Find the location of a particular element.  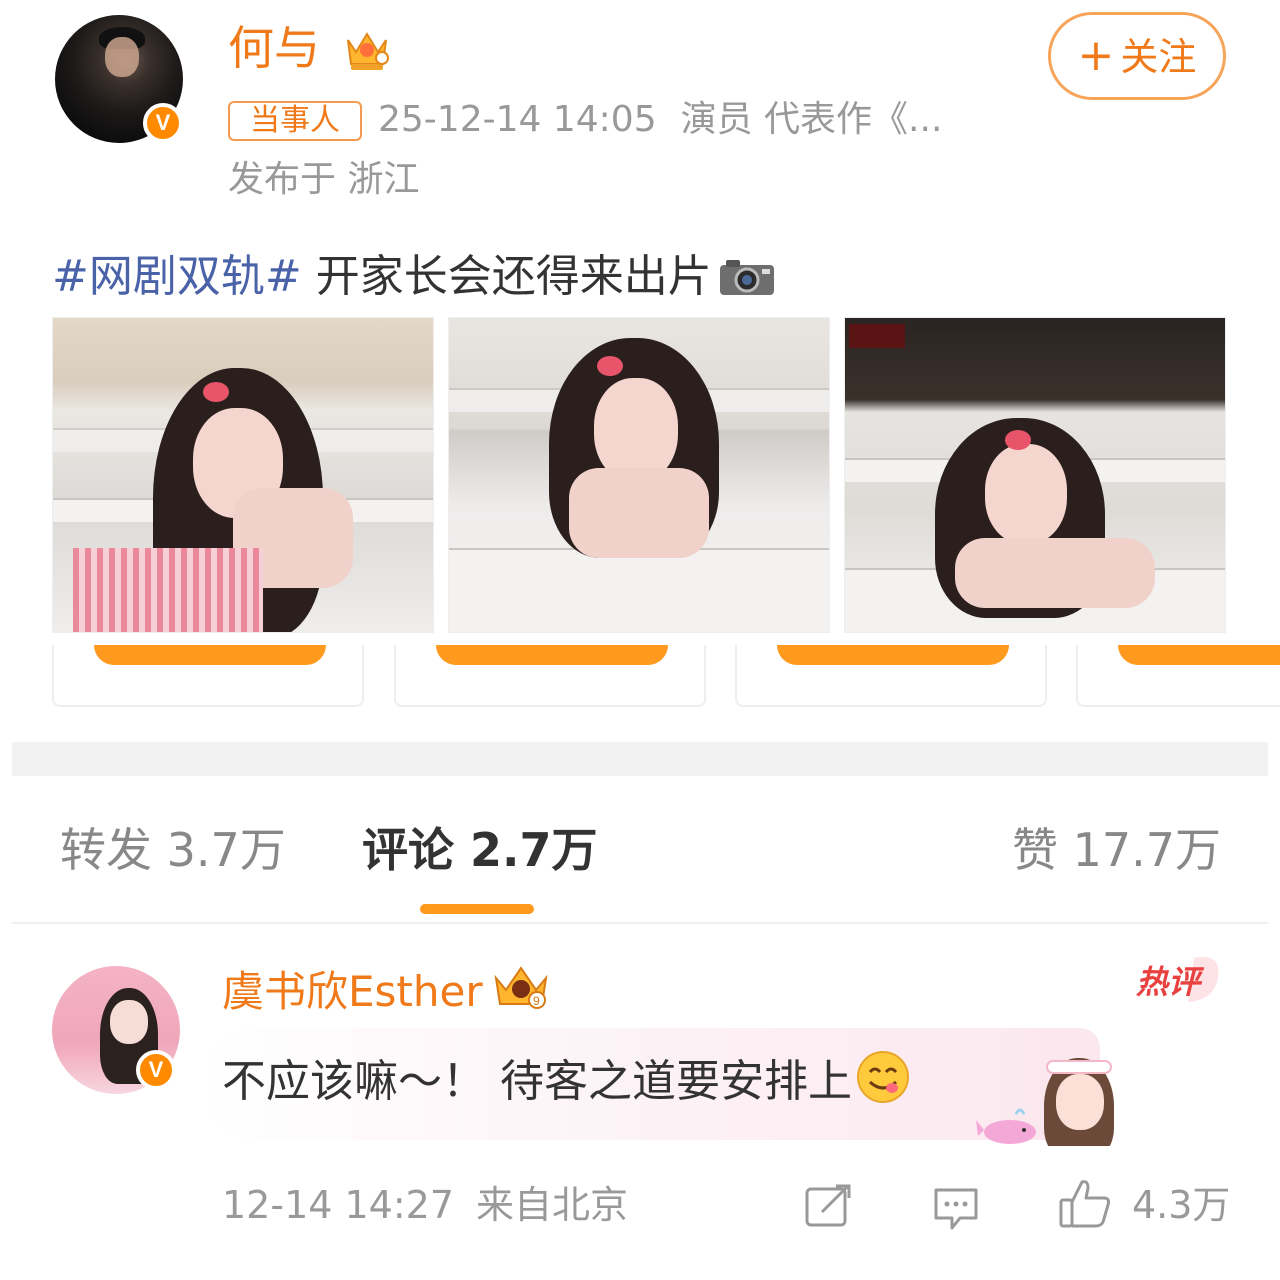

hot-comment-label: 热评 is located at coordinates (1168, 982).